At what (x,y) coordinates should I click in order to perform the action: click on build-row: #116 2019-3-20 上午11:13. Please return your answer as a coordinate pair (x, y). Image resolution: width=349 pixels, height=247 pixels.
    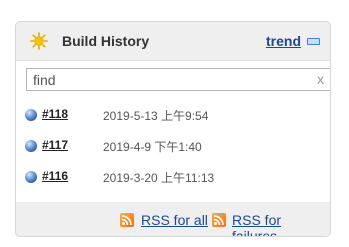
    Looking at the image, I should click on (173, 178).